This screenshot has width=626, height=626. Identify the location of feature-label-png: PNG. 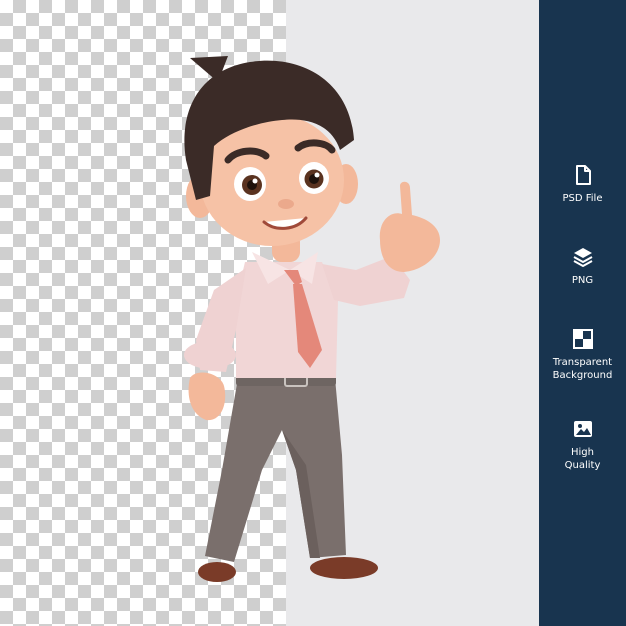
(582, 280).